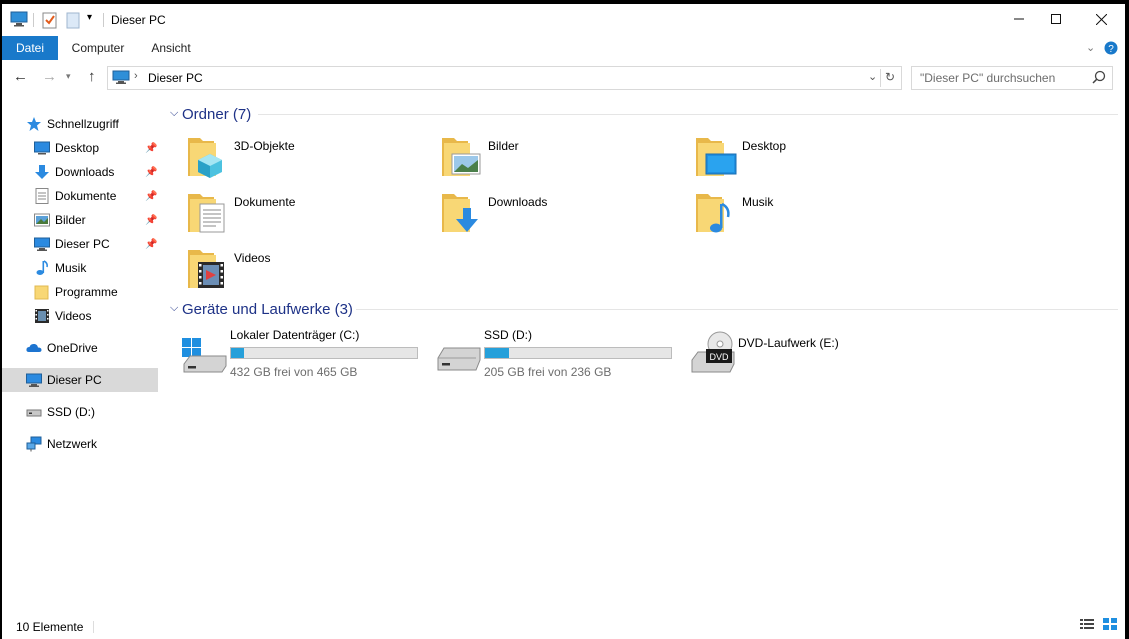 The width and height of the screenshot is (1129, 639). What do you see at coordinates (80, 268) in the screenshot?
I see `sidebar-item-musik: Musik` at bounding box center [80, 268].